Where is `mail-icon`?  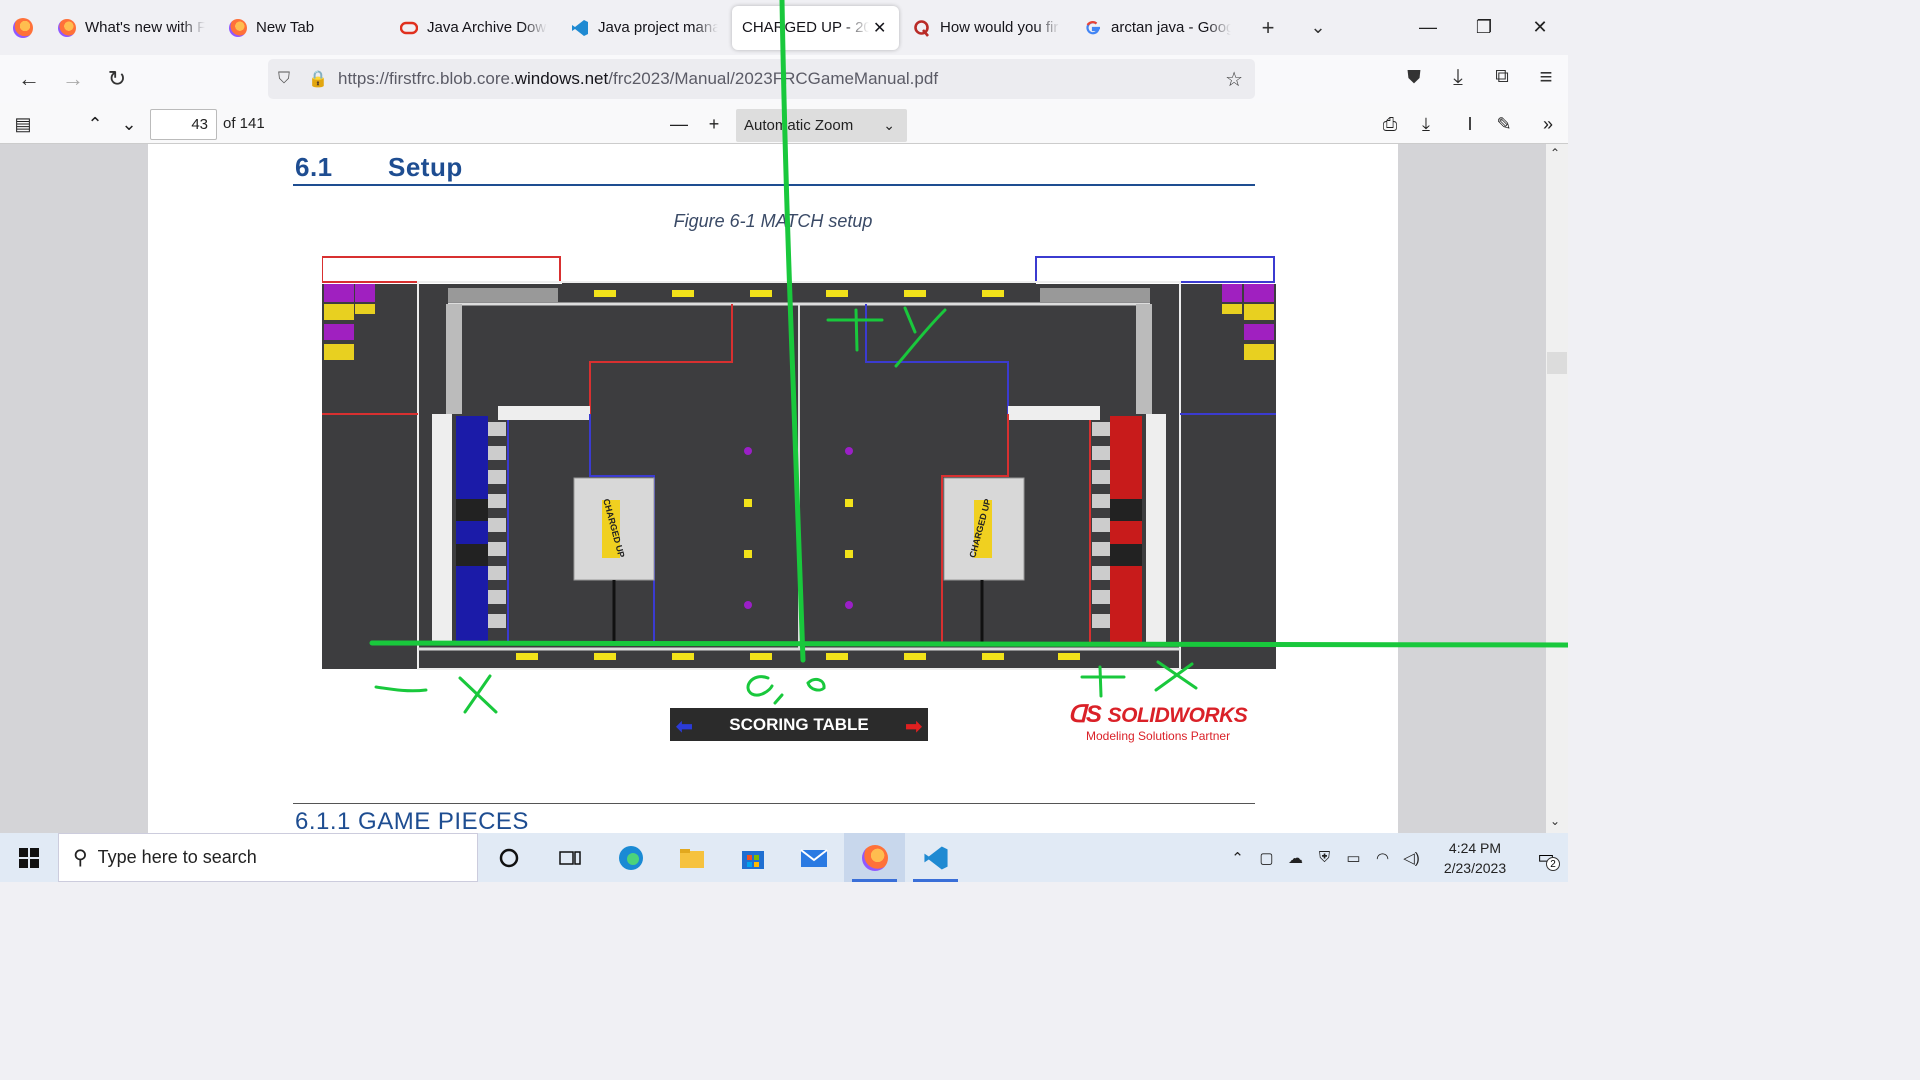
mail-icon is located at coordinates (813, 857).